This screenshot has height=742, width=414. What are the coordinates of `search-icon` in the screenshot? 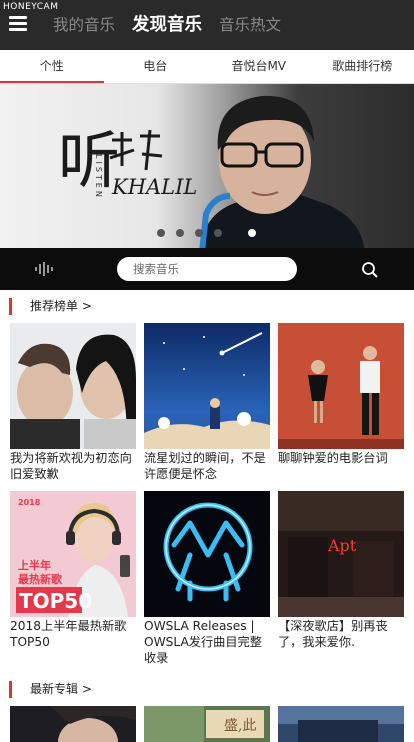 It's located at (370, 270).